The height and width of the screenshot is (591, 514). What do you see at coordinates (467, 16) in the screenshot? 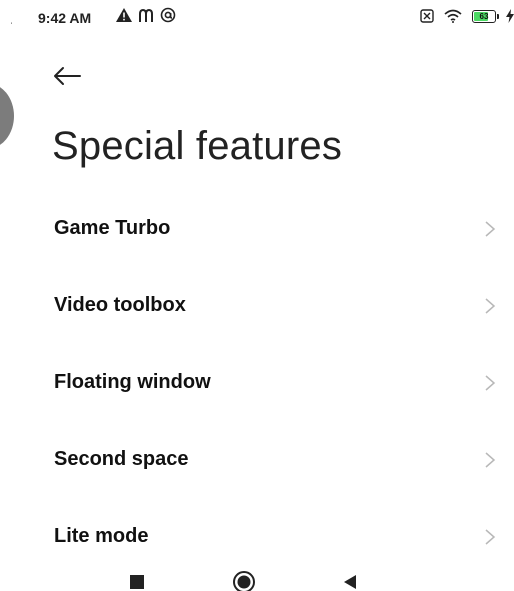
I see `system-icons: 63` at bounding box center [467, 16].